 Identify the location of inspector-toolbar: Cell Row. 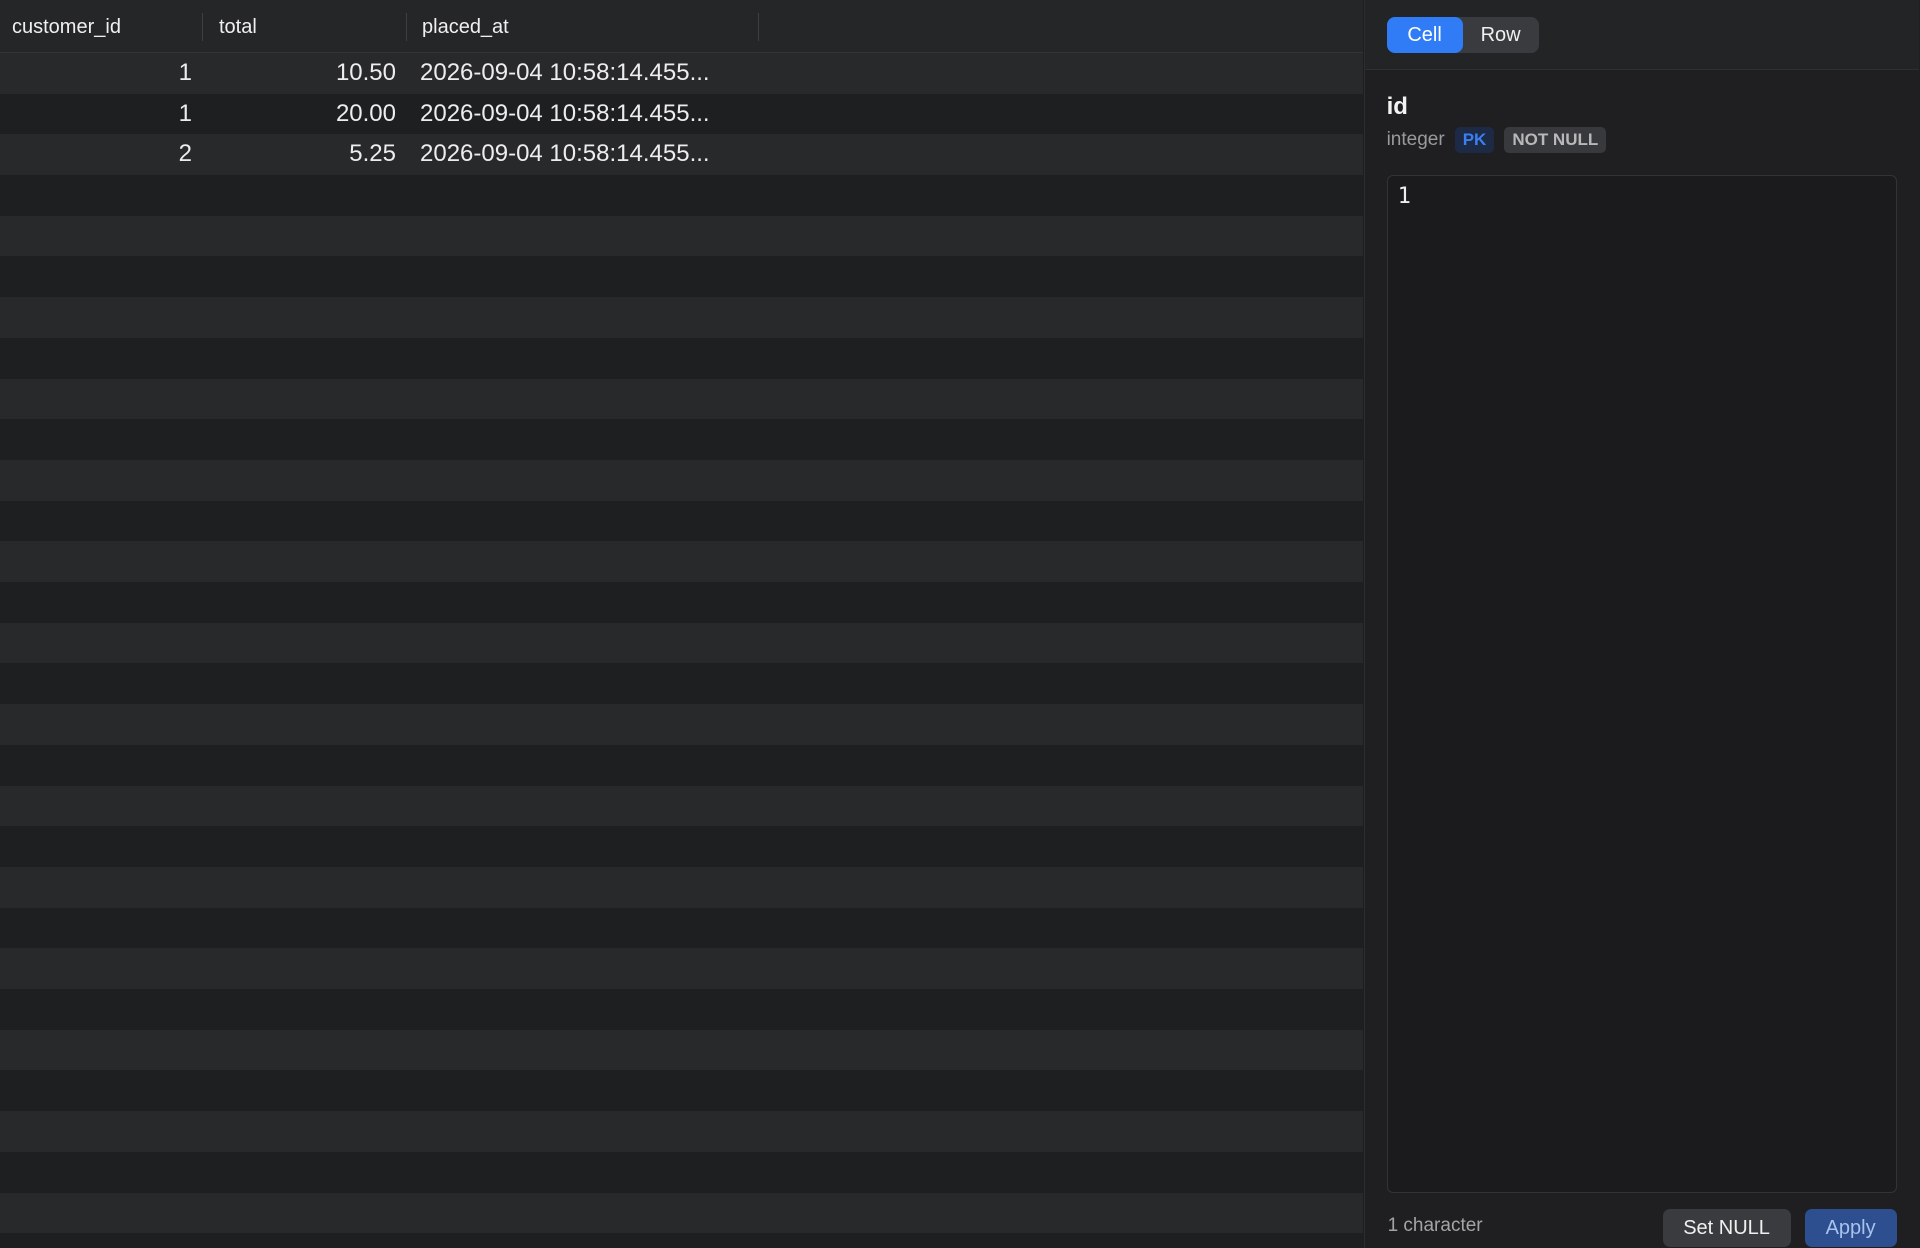
(1641, 35).